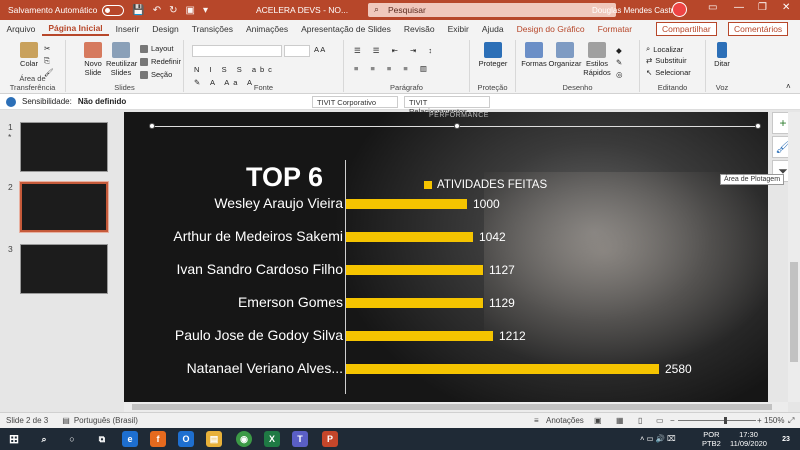 The image size is (800, 450). What do you see at coordinates (762, 7) in the screenshot?
I see `restore-icon: ❐` at bounding box center [762, 7].